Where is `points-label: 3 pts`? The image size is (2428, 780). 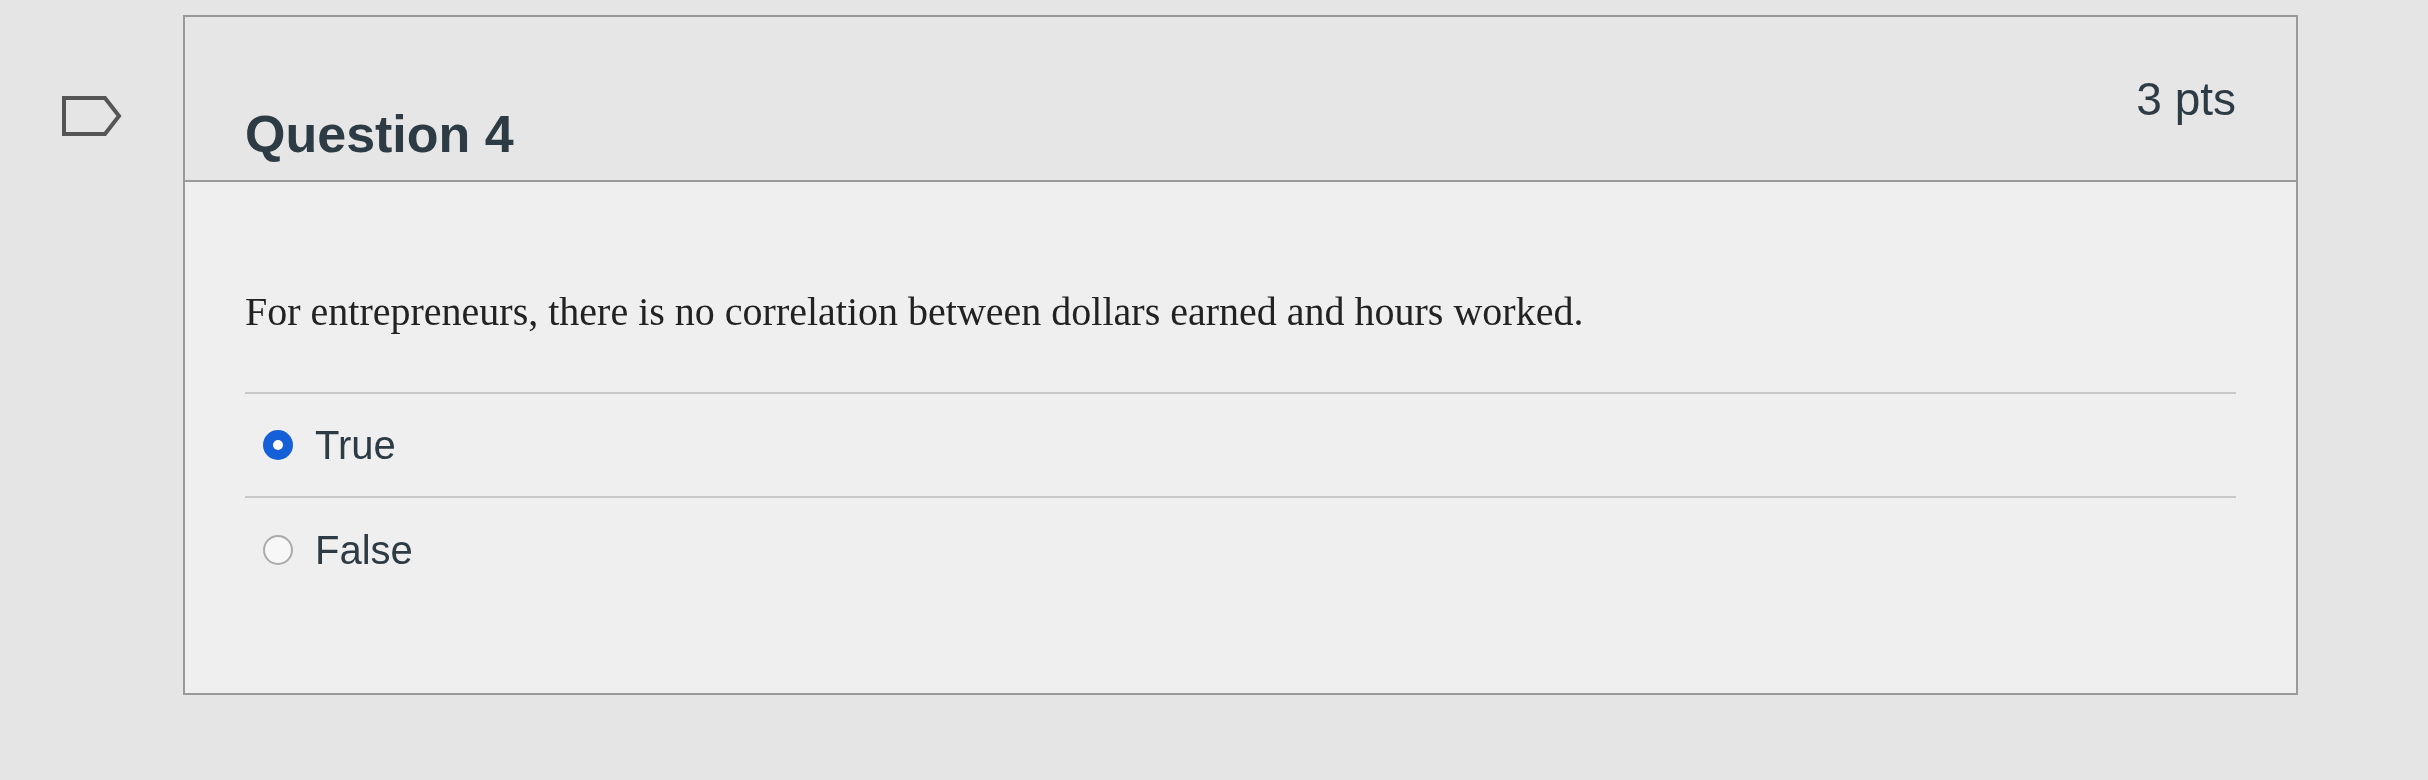 points-label: 3 pts is located at coordinates (2186, 99).